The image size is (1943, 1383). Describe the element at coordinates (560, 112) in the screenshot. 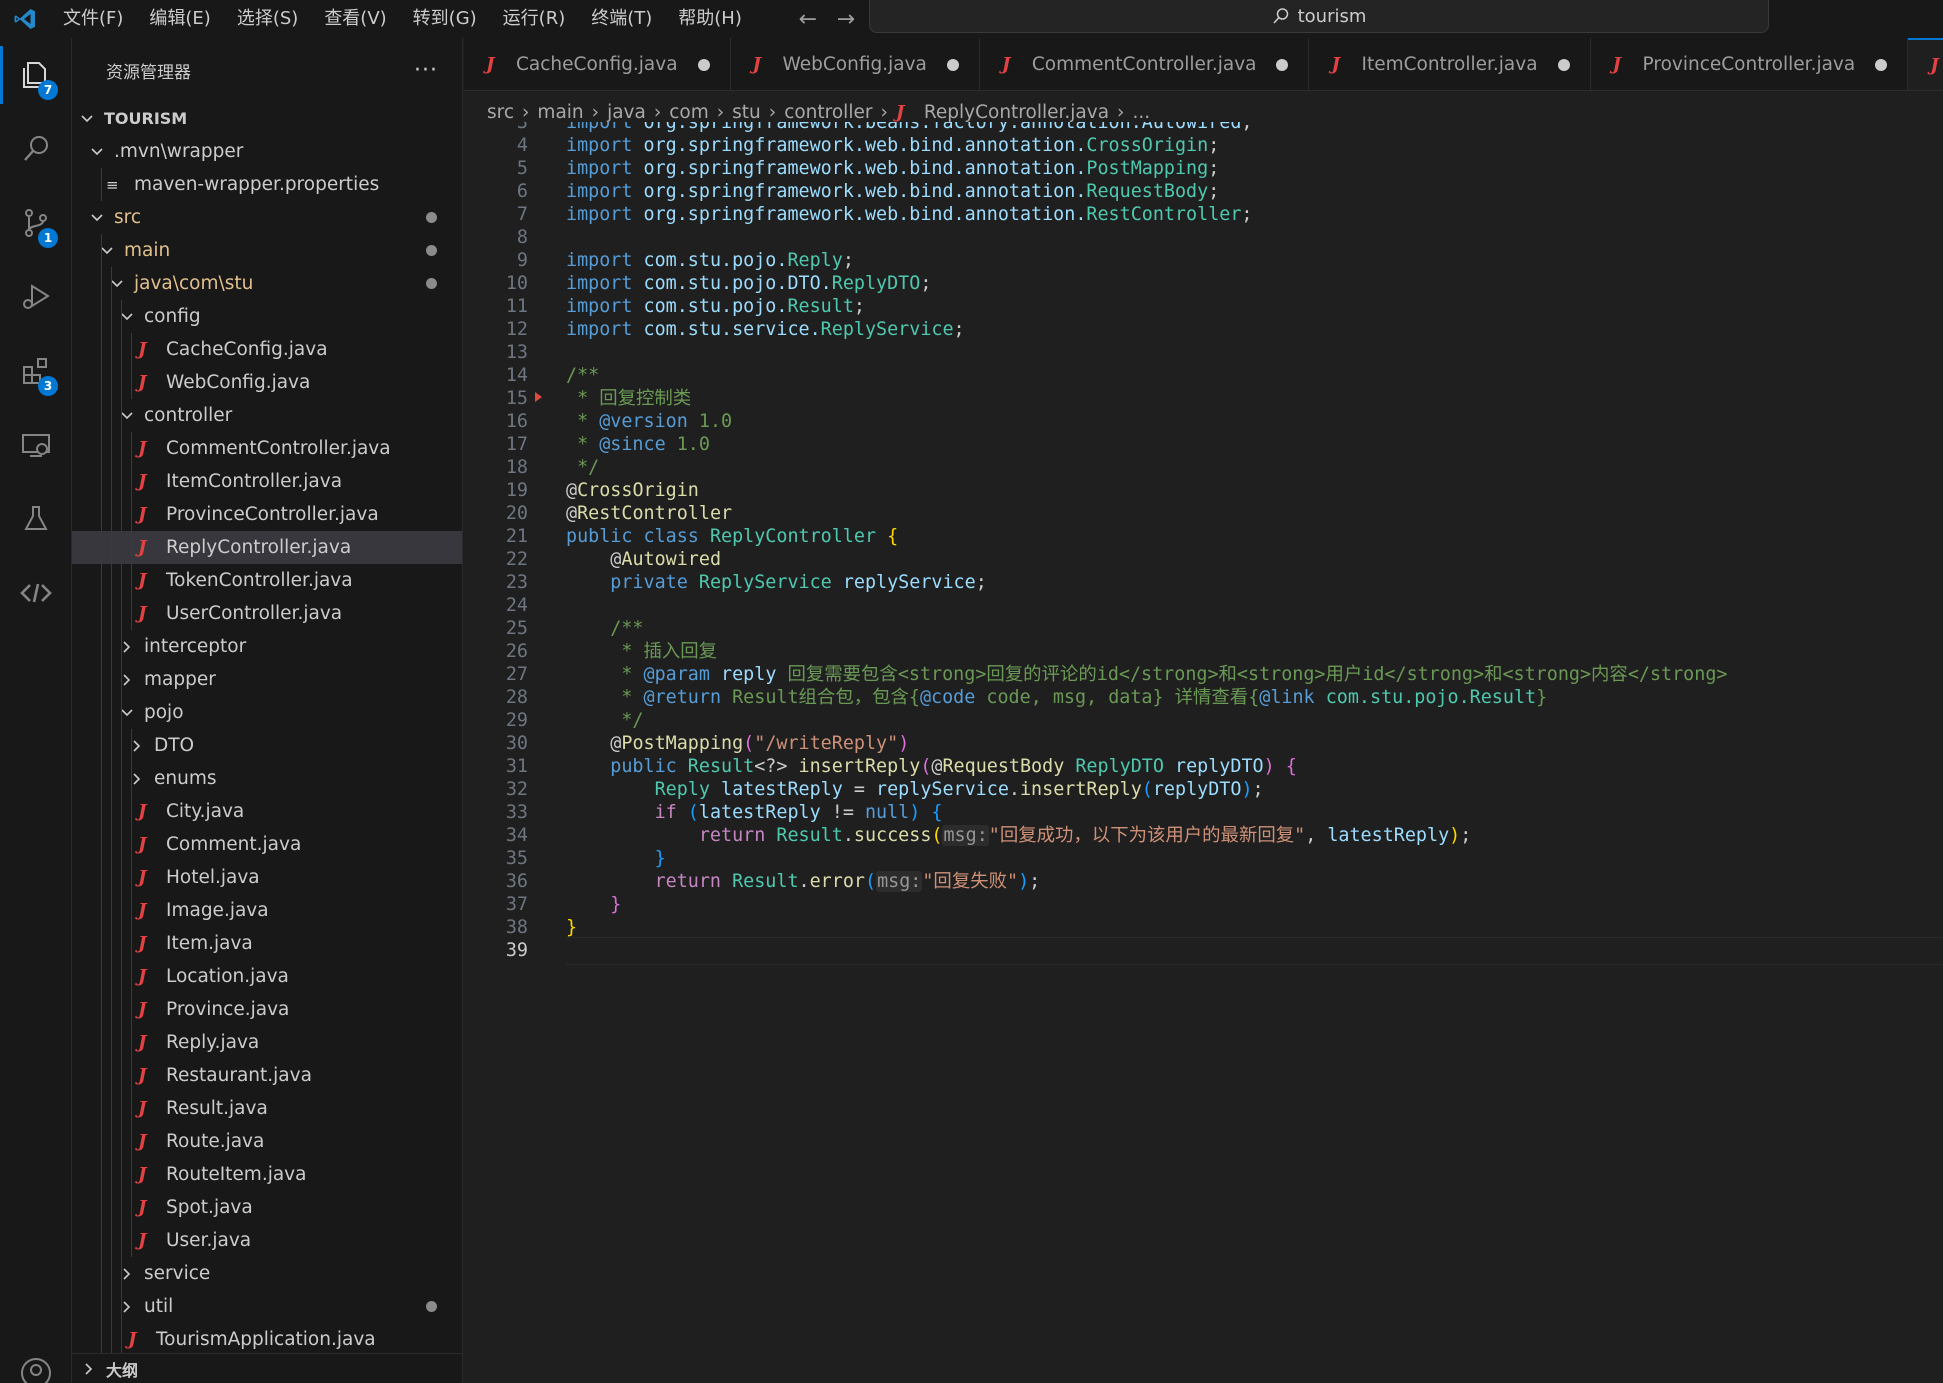

I see `breadcrumb-segment: main` at that location.